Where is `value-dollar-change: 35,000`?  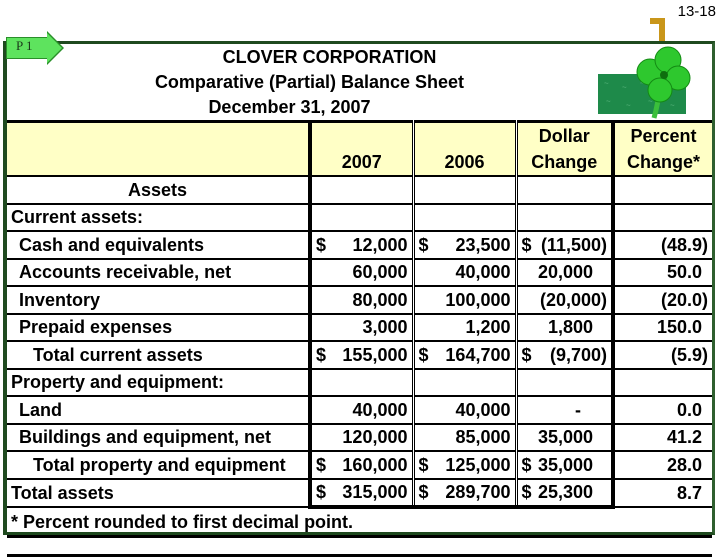 value-dollar-change: 35,000 is located at coordinates (563, 437).